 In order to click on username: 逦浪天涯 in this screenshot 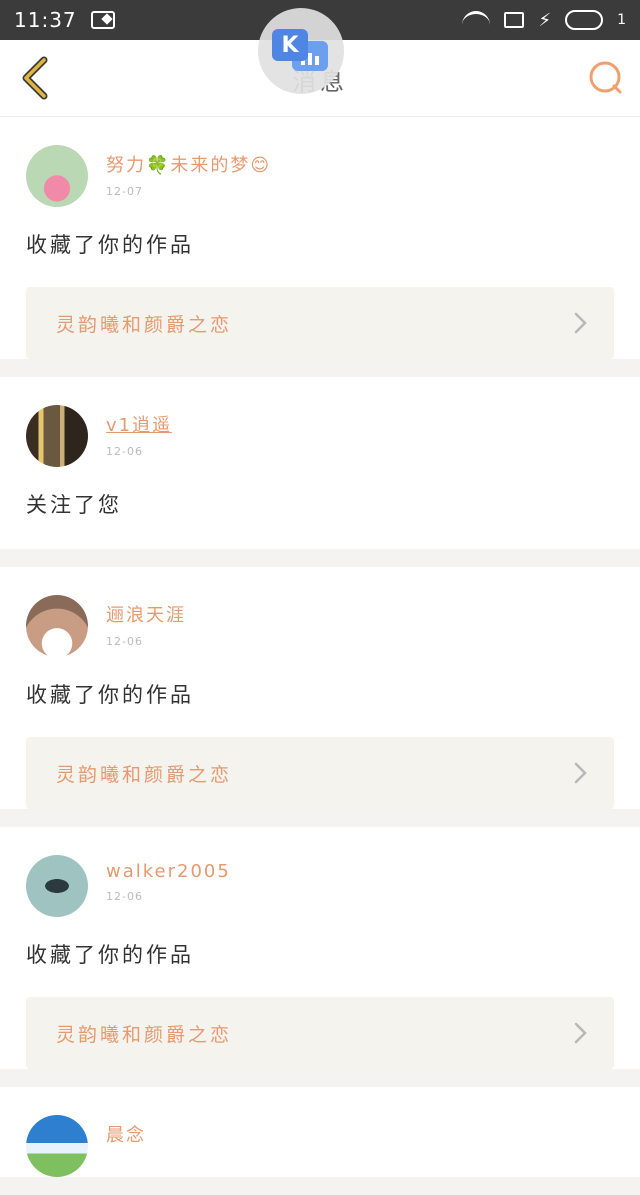, I will do `click(146, 614)`.